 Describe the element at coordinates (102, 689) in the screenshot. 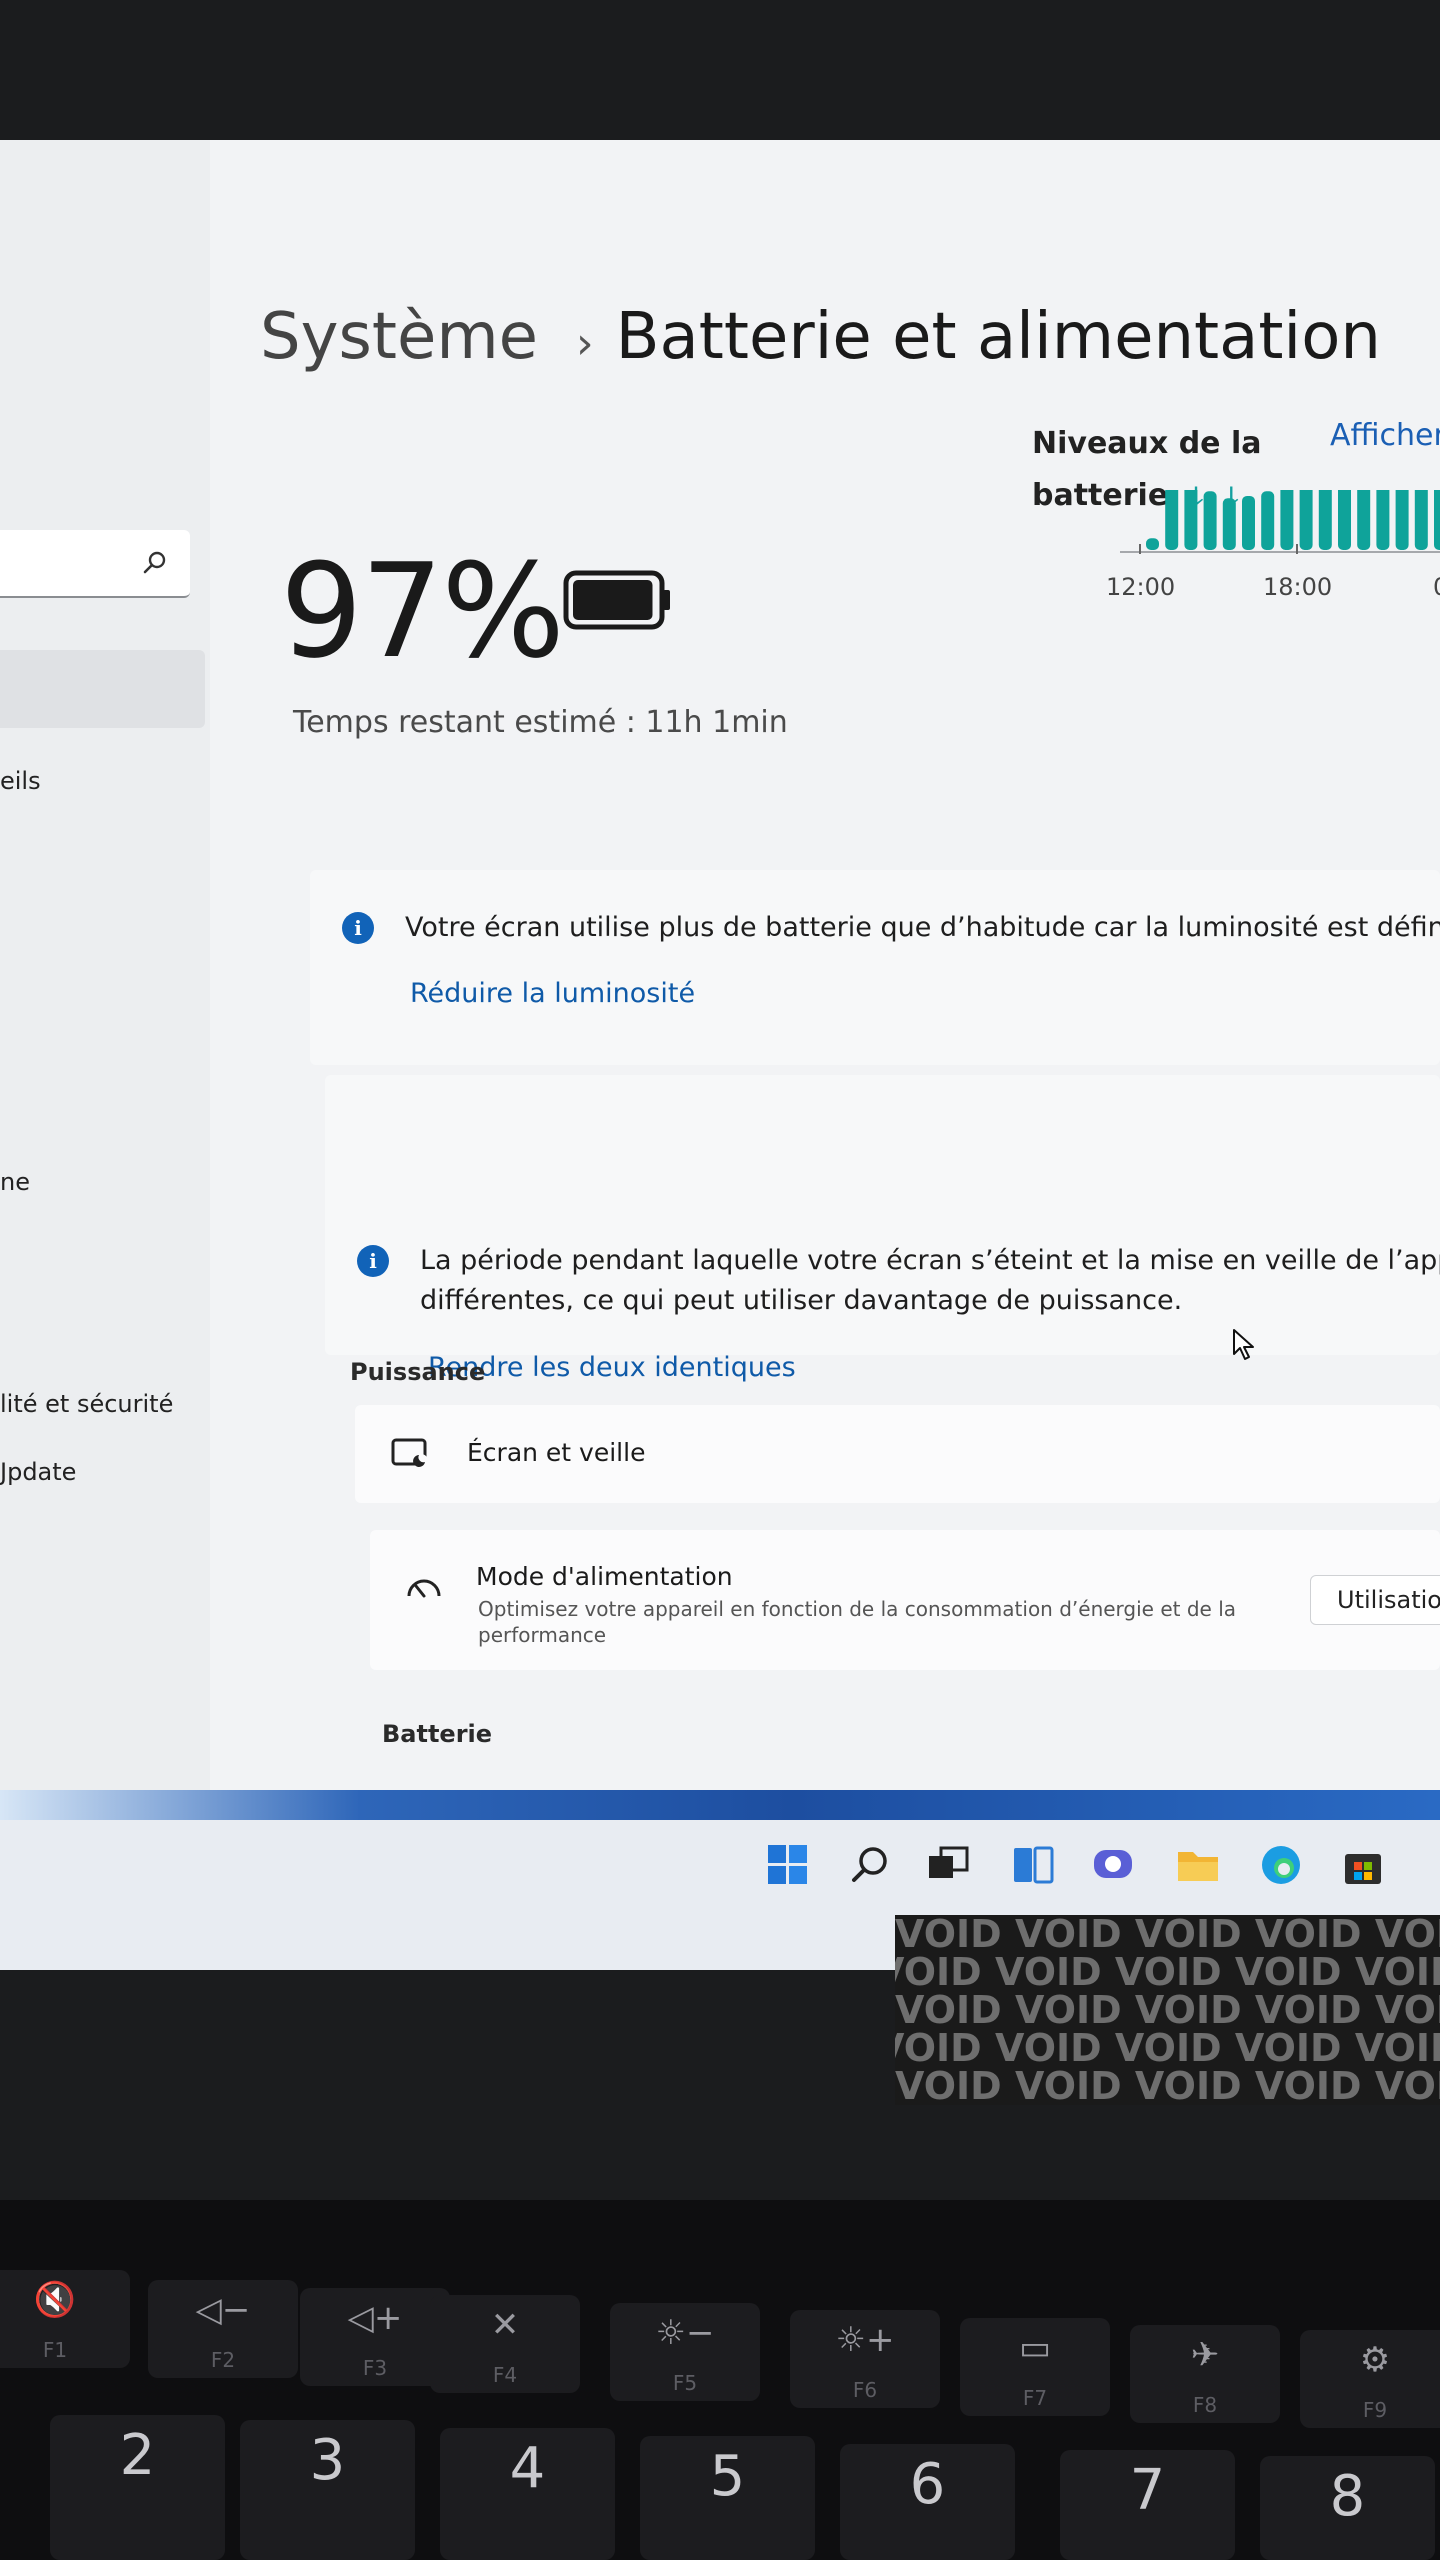

I see `sidebar-item-selected` at that location.